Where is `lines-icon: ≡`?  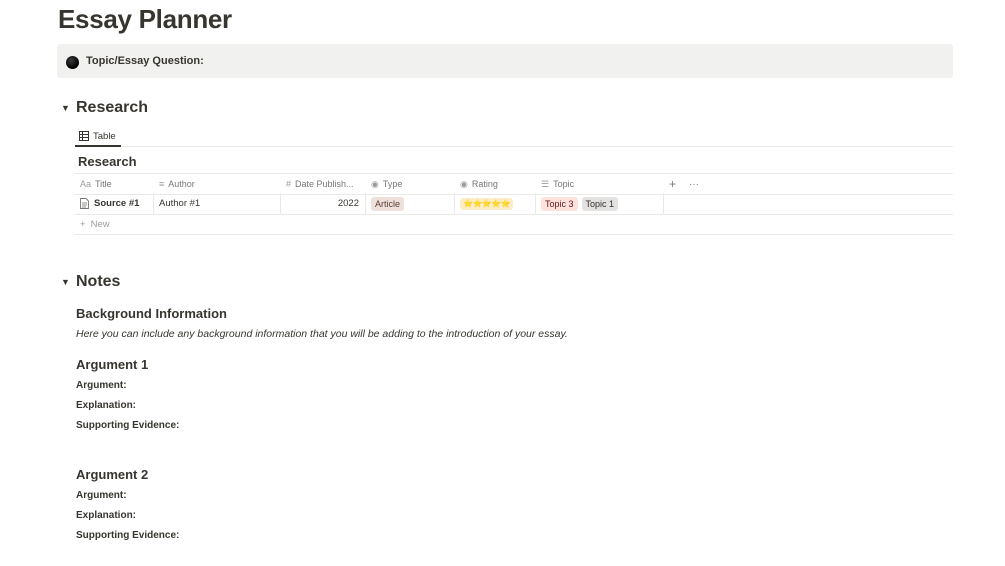
lines-icon: ≡ is located at coordinates (162, 184).